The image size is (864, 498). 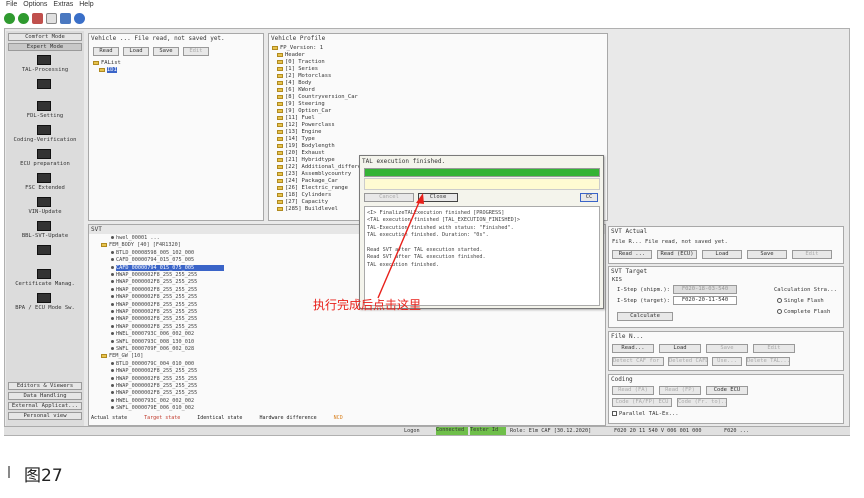 What do you see at coordinates (367, 305) in the screenshot?
I see `annotation-text: 执行完成后点击这里` at bounding box center [367, 305].